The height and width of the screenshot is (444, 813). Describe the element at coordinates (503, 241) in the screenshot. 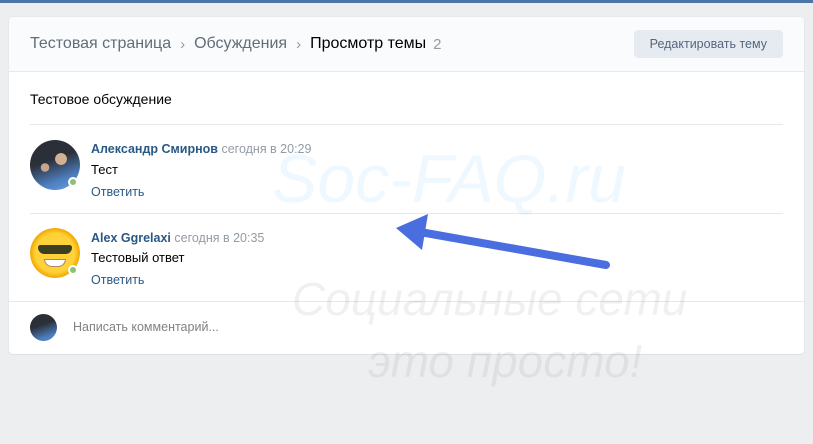

I see `arrow-annotation` at that location.